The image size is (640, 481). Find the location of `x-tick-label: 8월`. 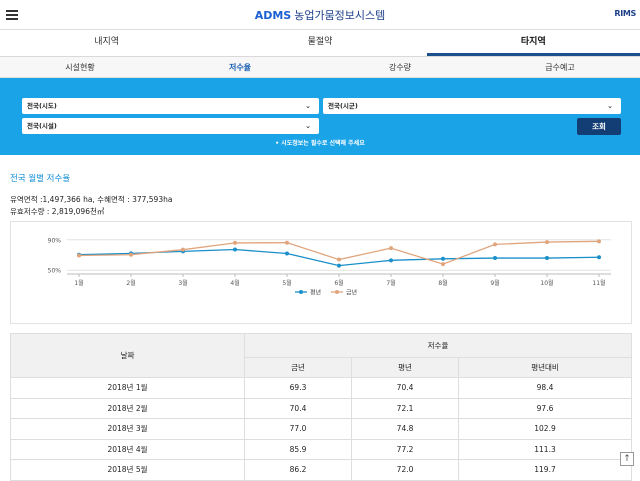

x-tick-label: 8월 is located at coordinates (442, 283).